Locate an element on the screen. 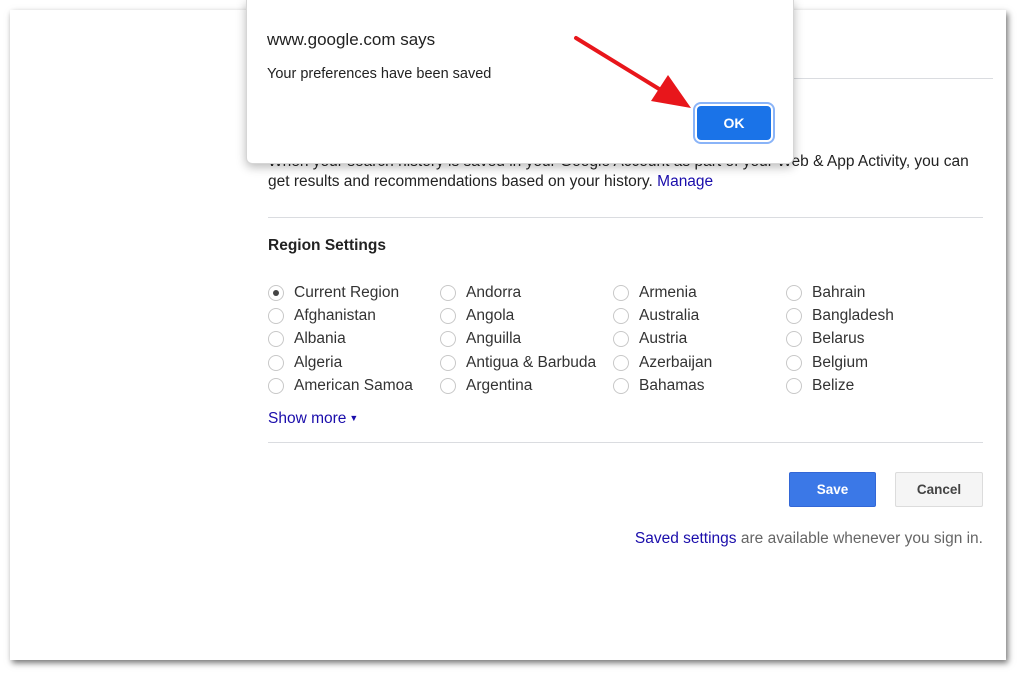 The image size is (1024, 678). region-option: Albania is located at coordinates (354, 339).